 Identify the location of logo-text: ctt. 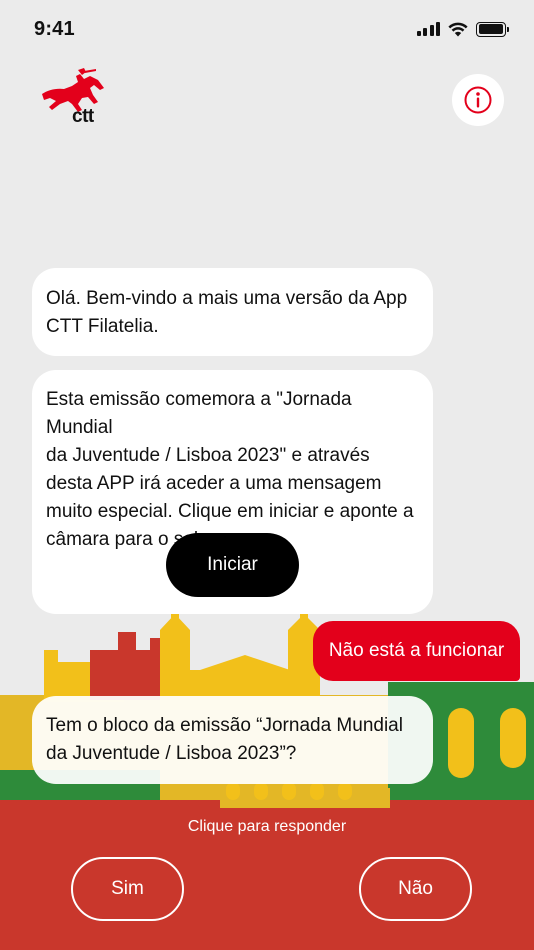
(83, 116).